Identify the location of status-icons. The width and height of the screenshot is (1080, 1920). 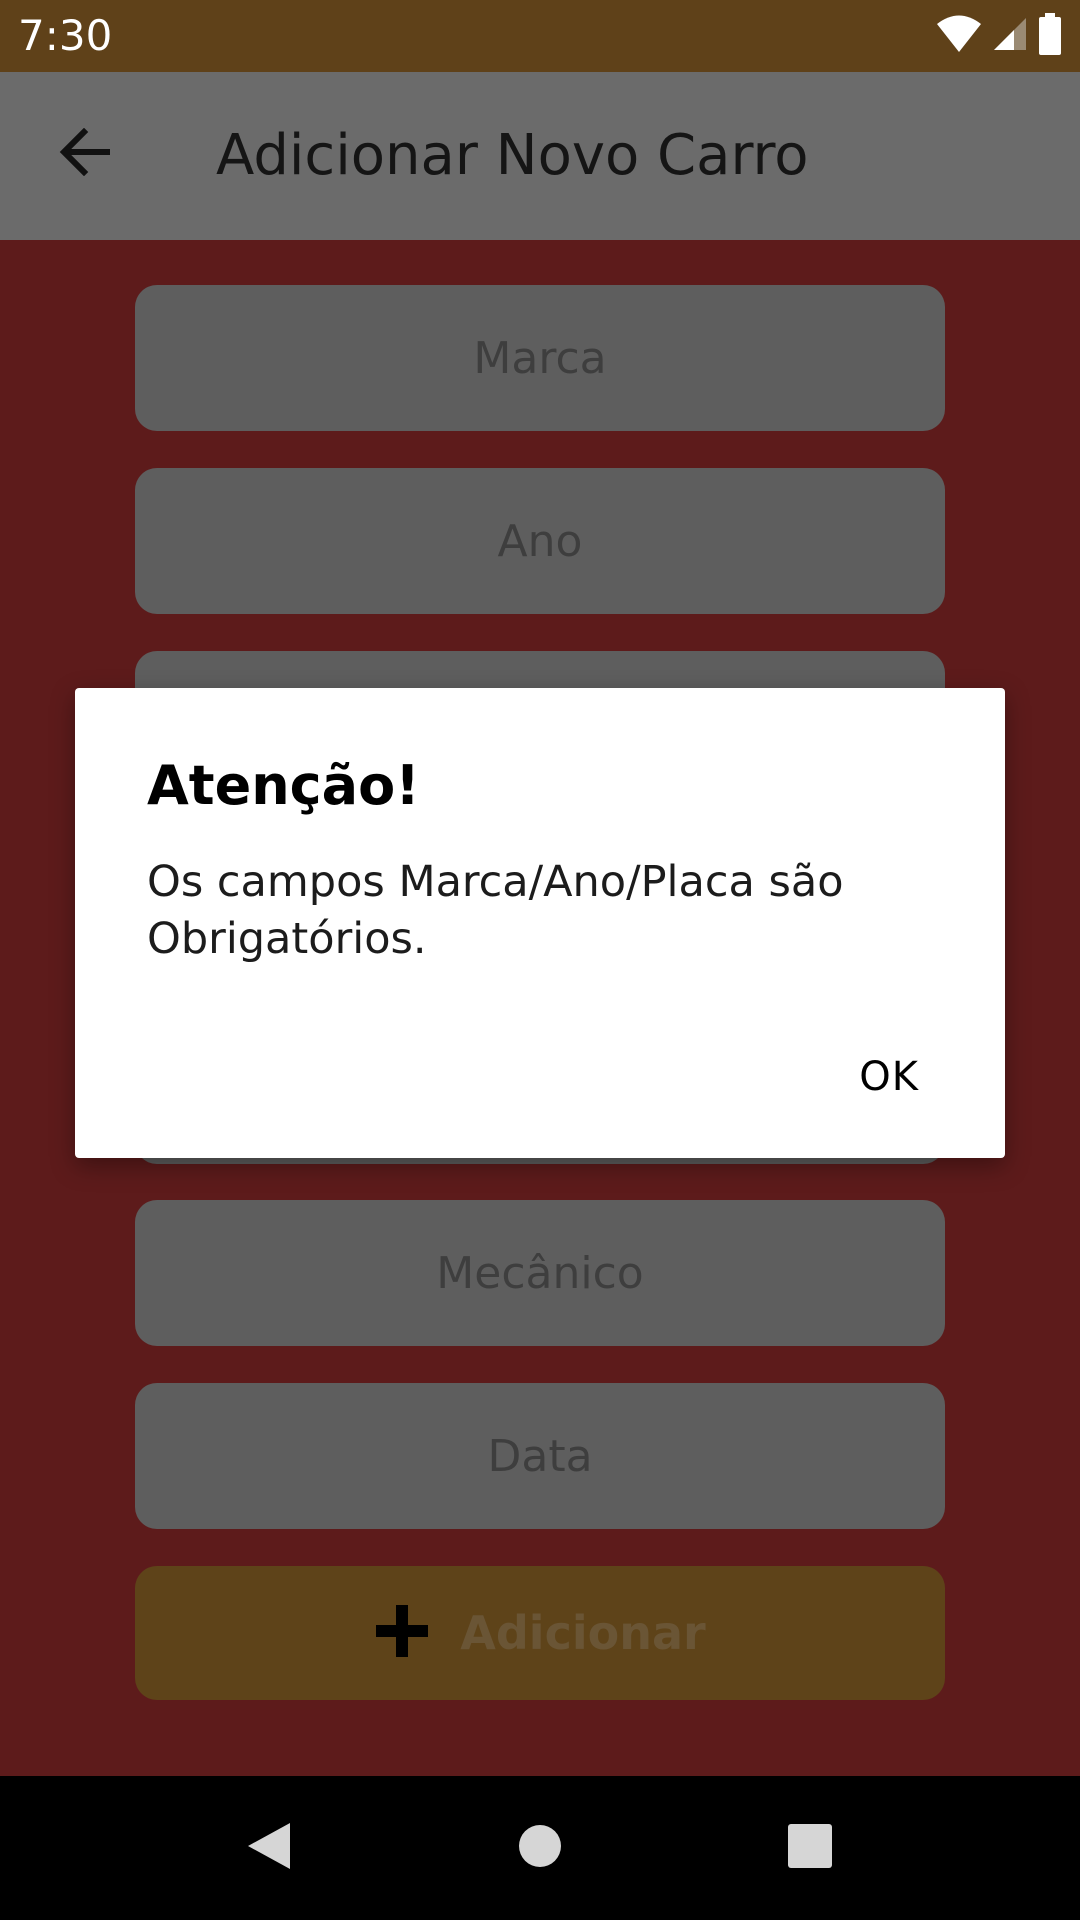
(999, 36).